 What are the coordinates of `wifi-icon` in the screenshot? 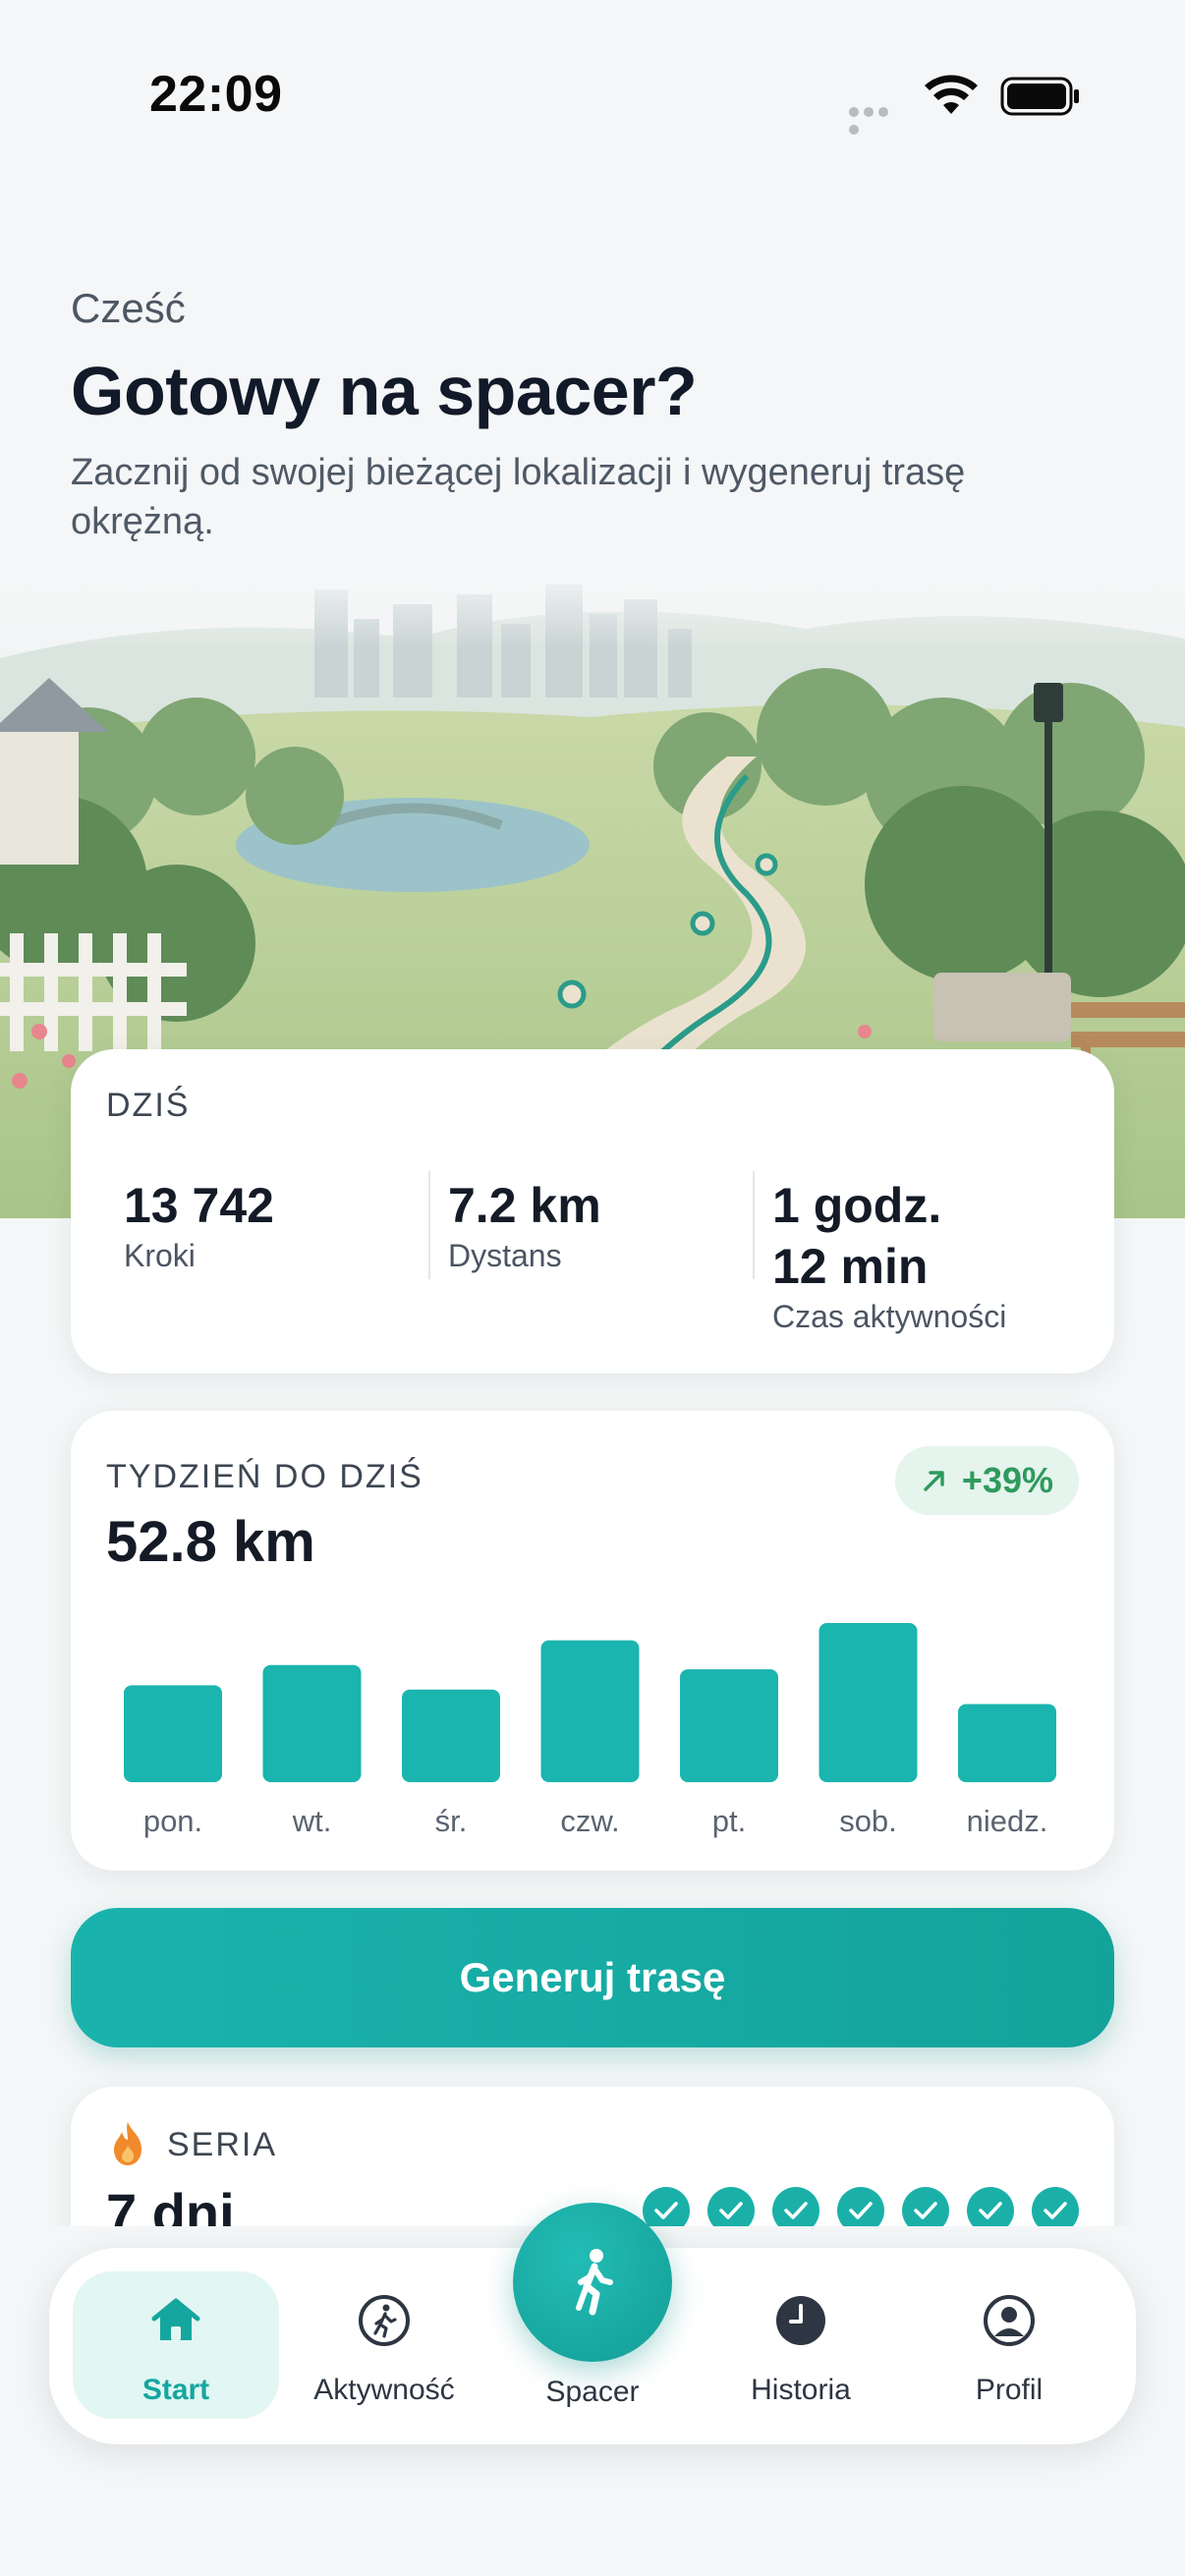 It's located at (952, 94).